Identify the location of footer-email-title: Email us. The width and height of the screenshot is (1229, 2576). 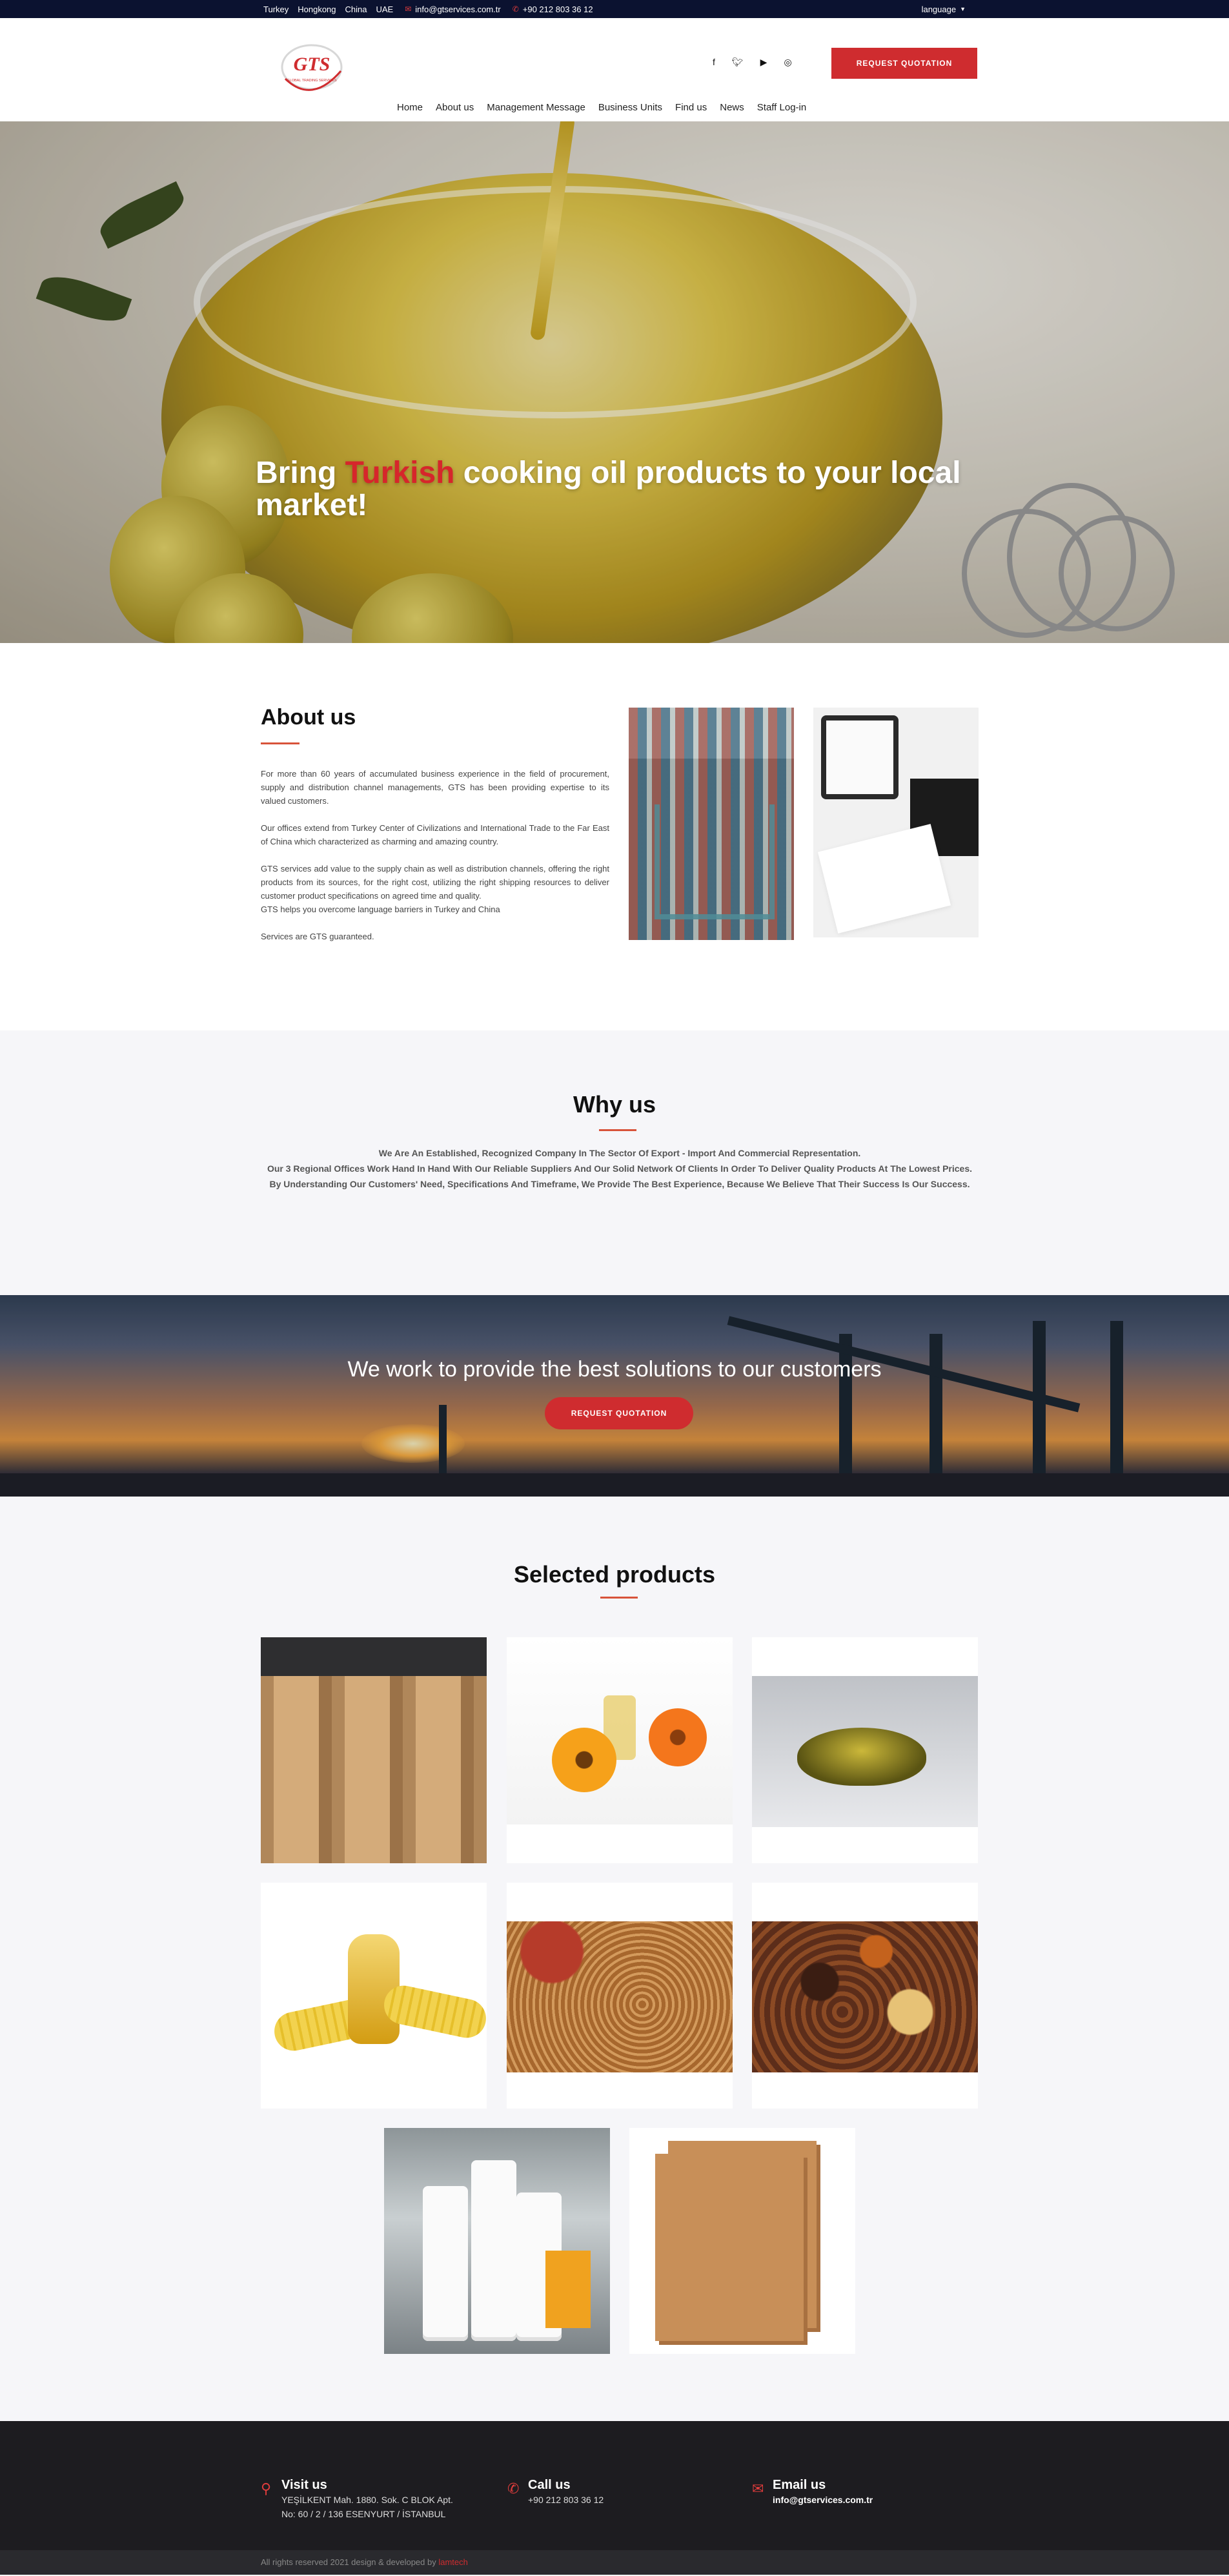
(799, 2485).